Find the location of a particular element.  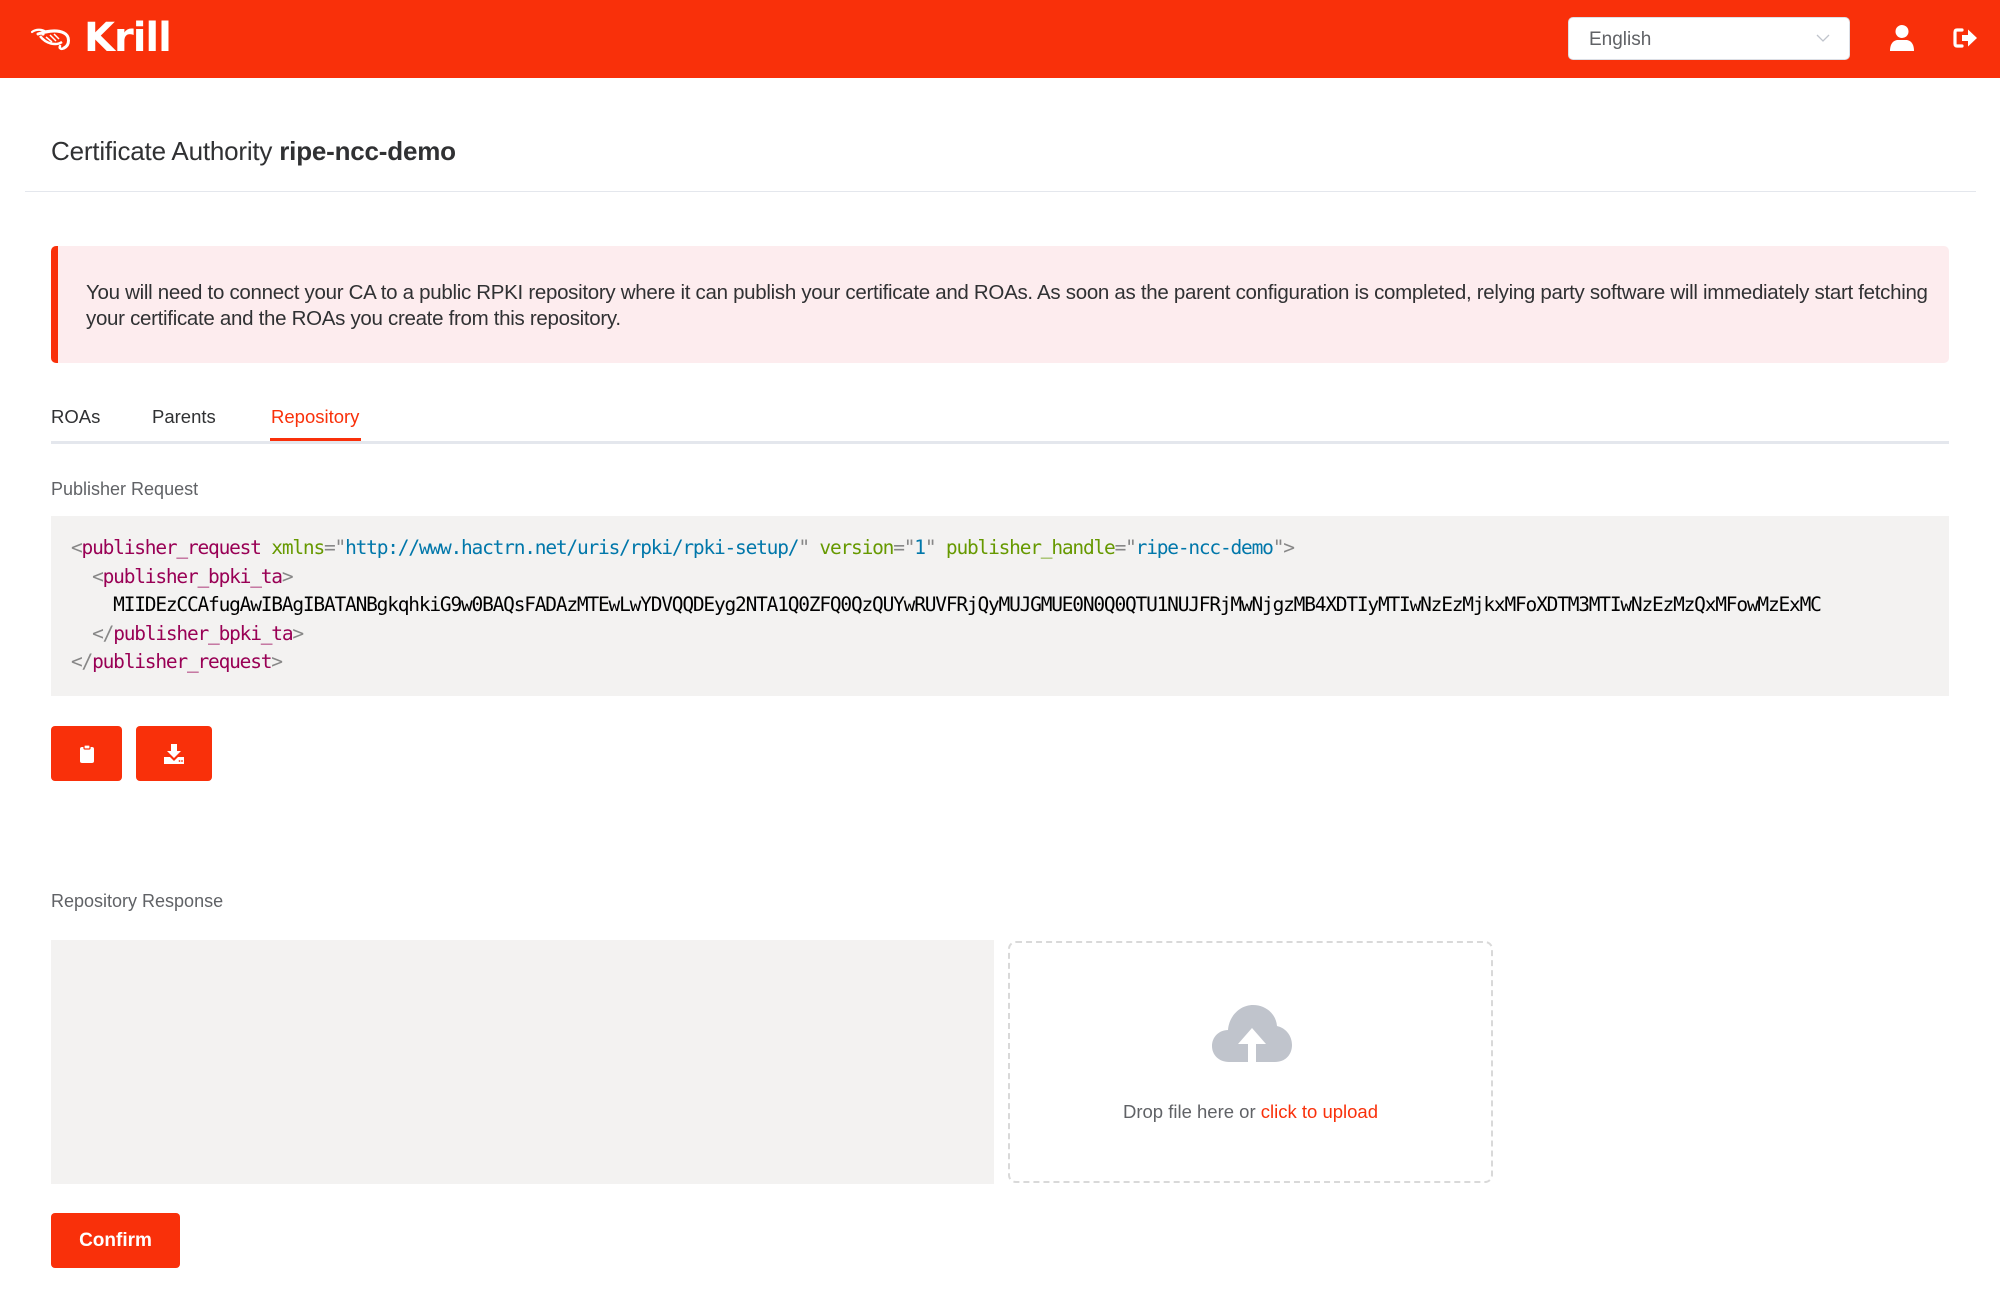

chevron-down-icon is located at coordinates (1823, 38).